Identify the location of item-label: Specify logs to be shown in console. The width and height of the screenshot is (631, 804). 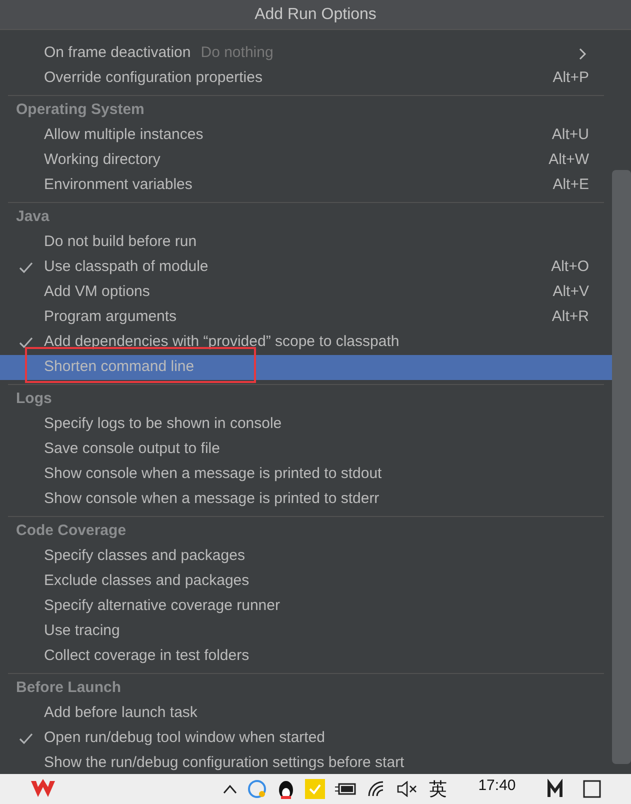
(163, 424).